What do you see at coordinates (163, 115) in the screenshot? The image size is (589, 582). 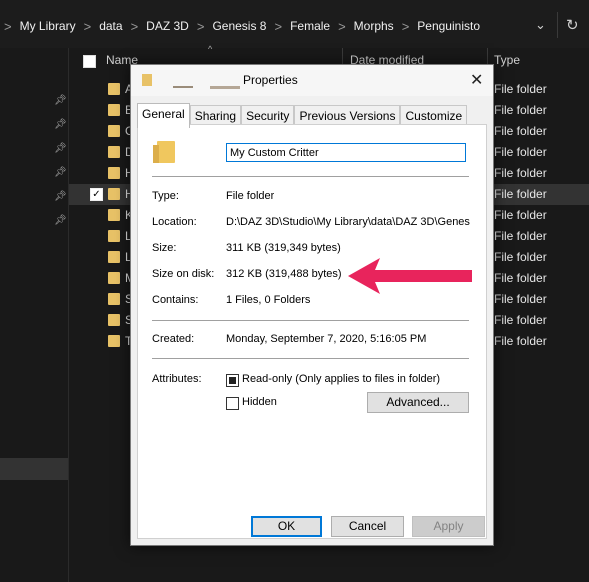 I see `tab-general: General` at bounding box center [163, 115].